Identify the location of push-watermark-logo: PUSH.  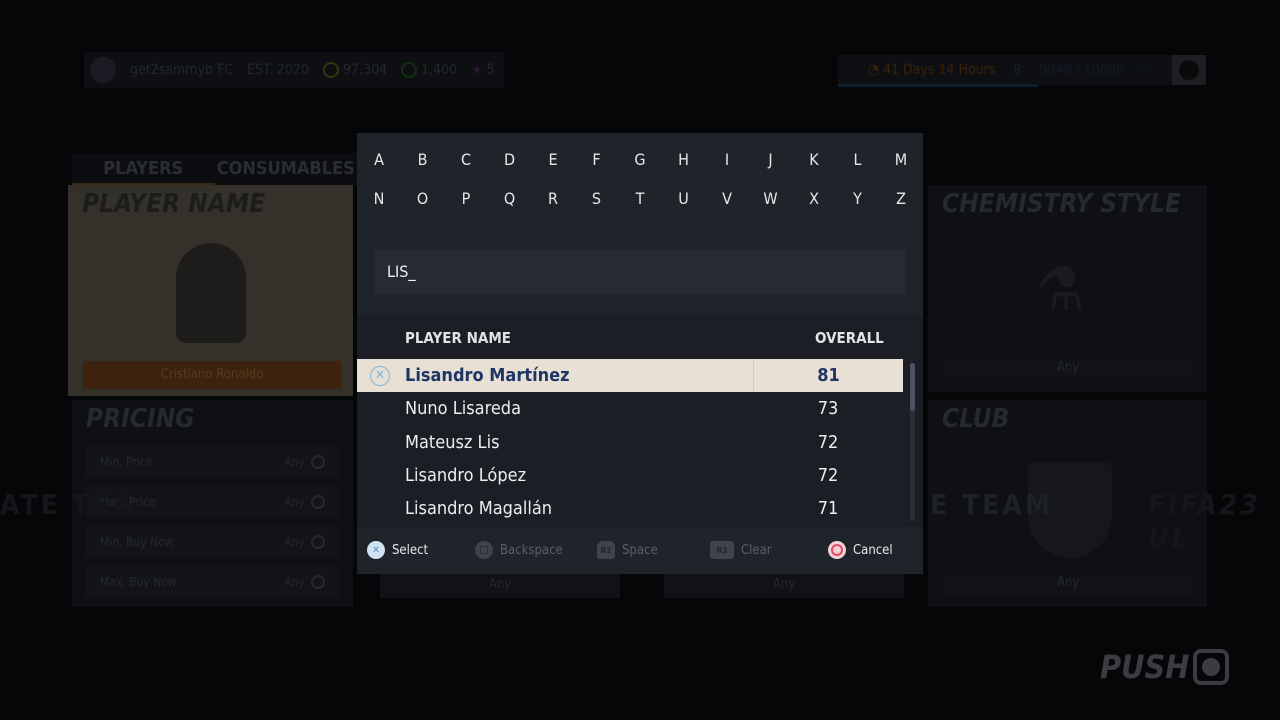
(1165, 667).